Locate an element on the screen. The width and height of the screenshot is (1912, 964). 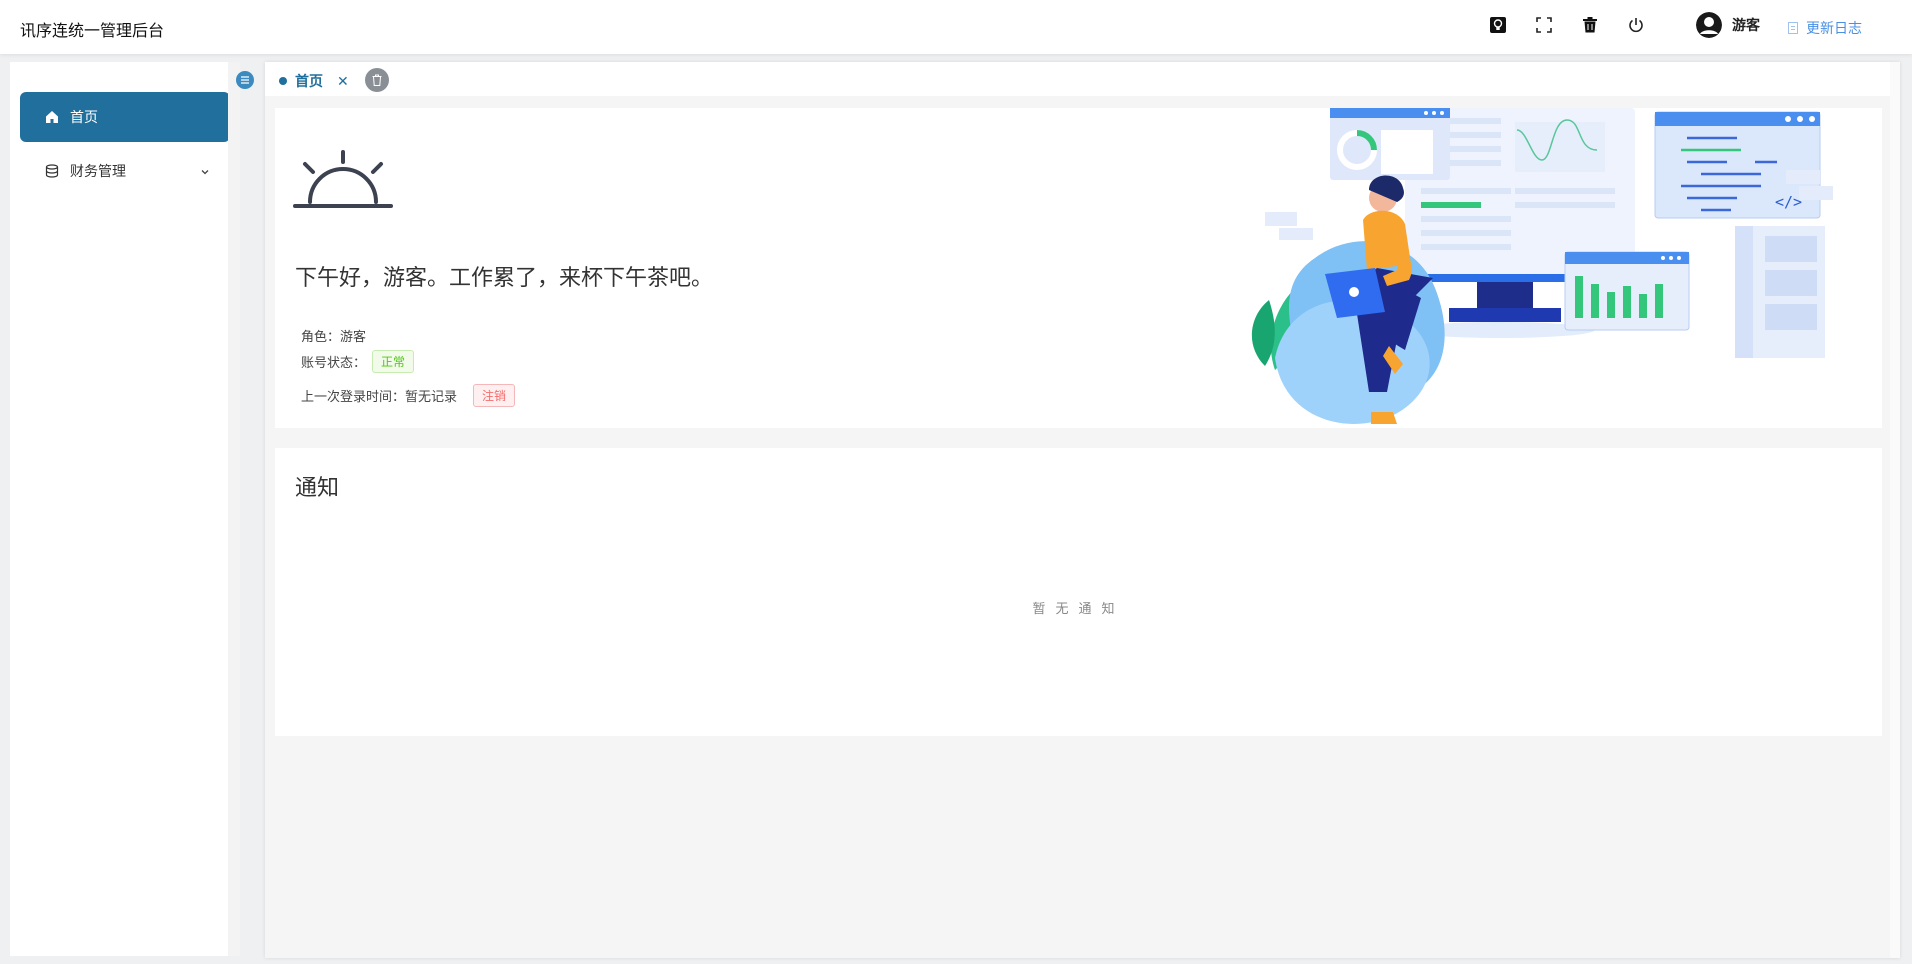
tab-bar: 首页 ✕ is located at coordinates (1077, 79).